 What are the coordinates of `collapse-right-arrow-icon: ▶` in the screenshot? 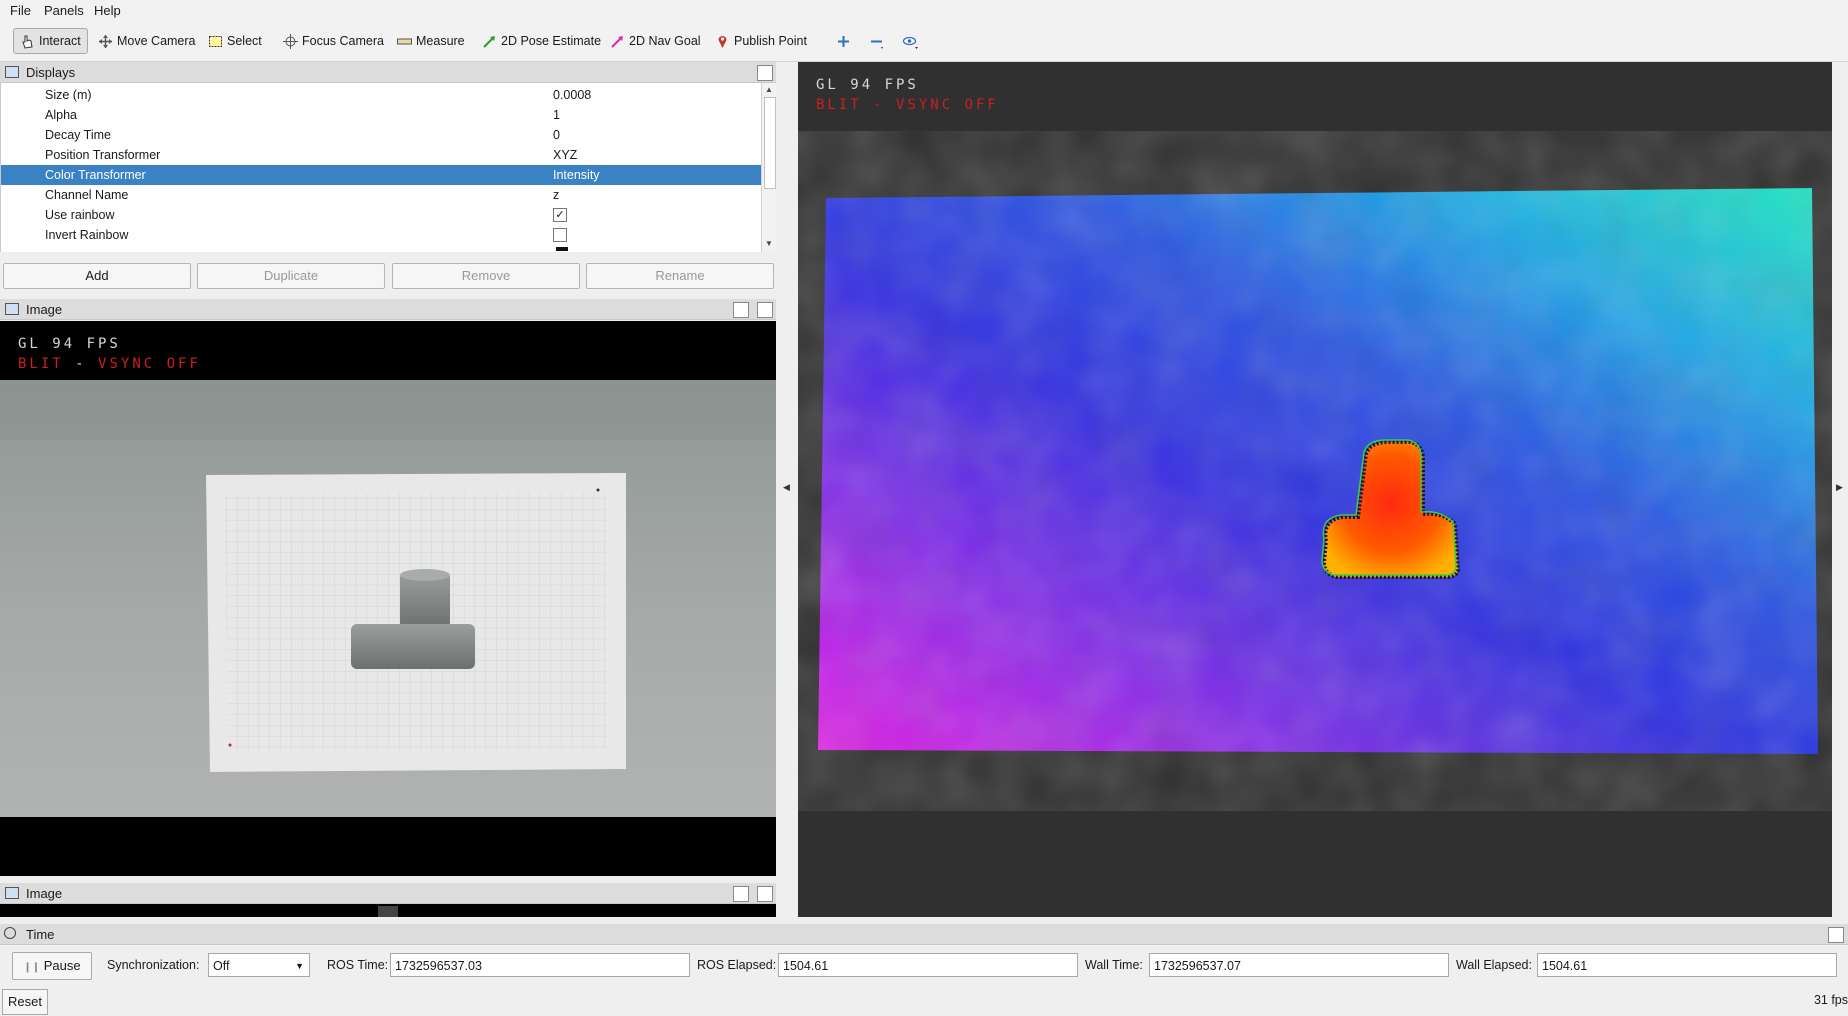 It's located at (1839, 487).